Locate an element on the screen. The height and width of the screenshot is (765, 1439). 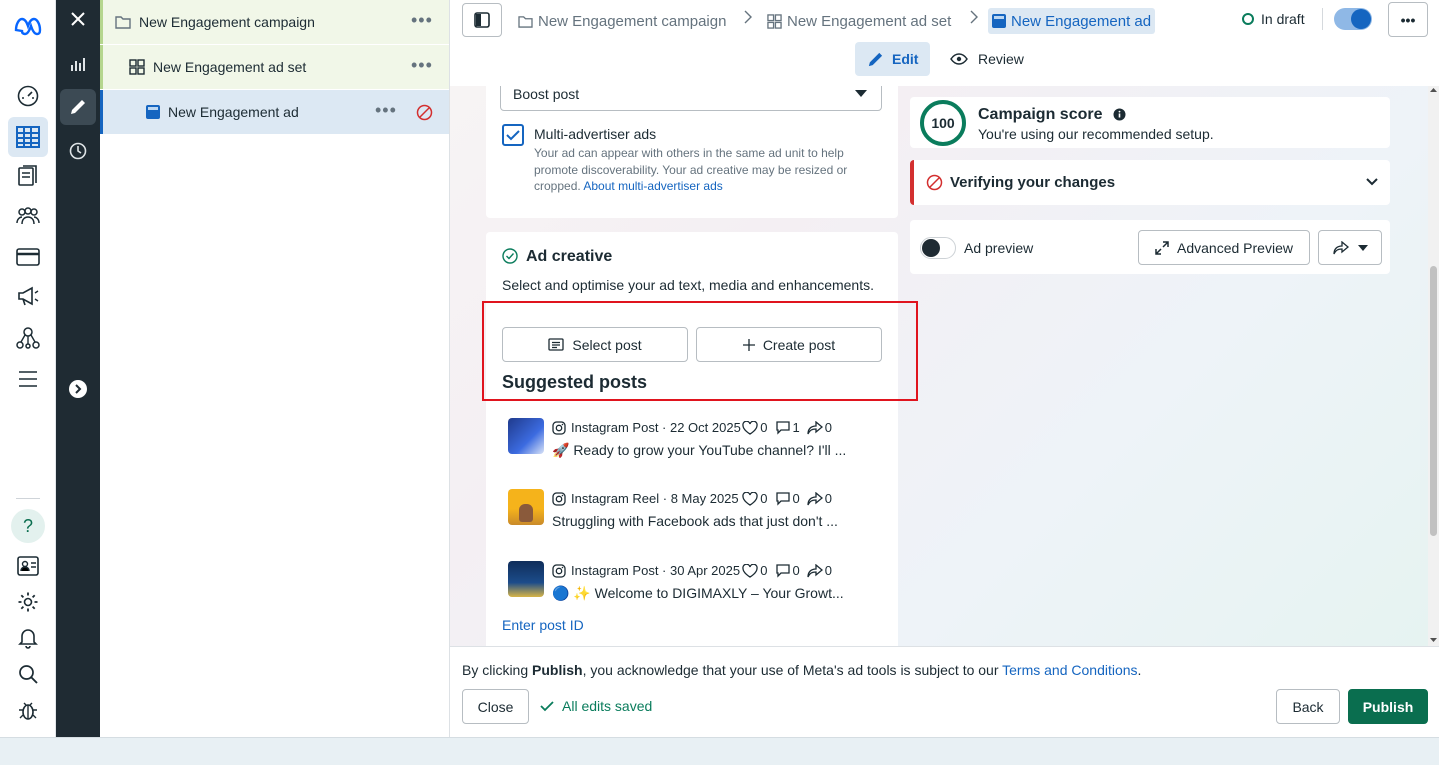
status-toggle is located at coordinates (1353, 19).